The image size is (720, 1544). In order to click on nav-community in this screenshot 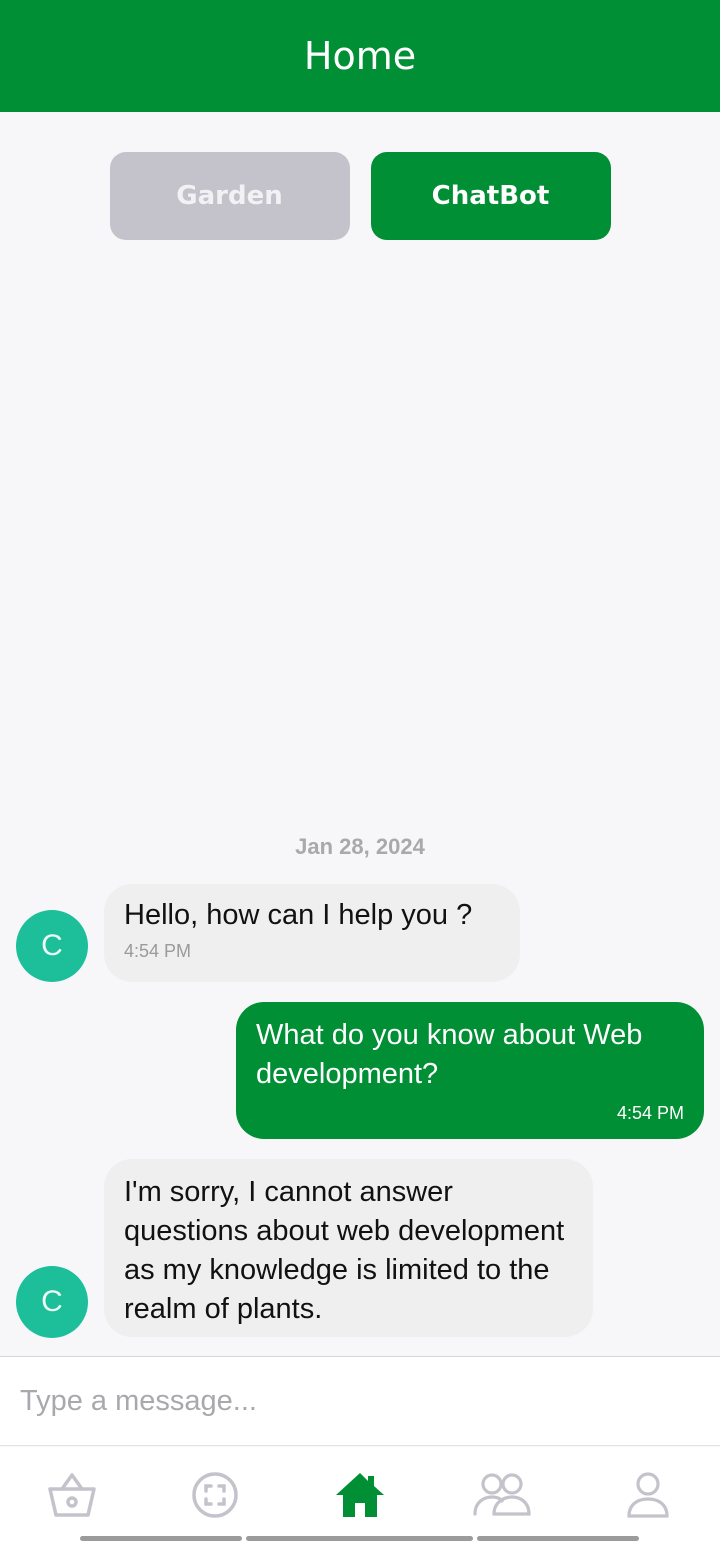, I will do `click(502, 1495)`.